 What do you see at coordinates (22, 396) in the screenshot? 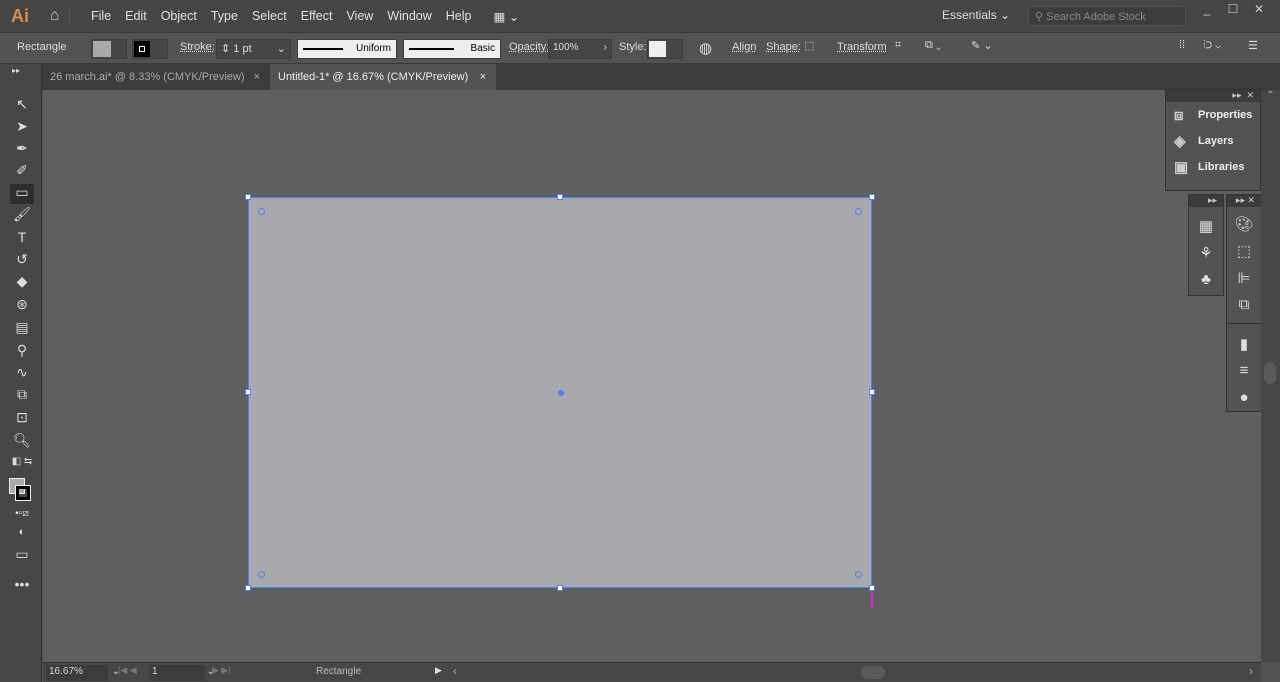
I see `shape-builder-tool-icon: ⧉` at bounding box center [22, 396].